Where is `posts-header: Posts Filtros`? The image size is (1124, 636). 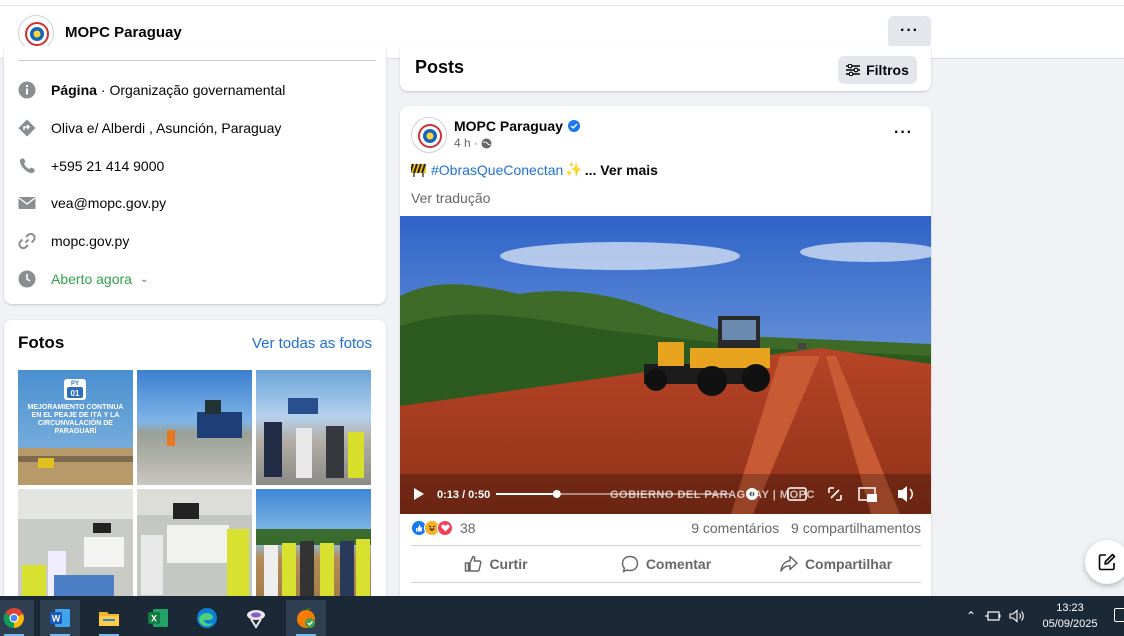
posts-header: Posts Filtros is located at coordinates (665, 68).